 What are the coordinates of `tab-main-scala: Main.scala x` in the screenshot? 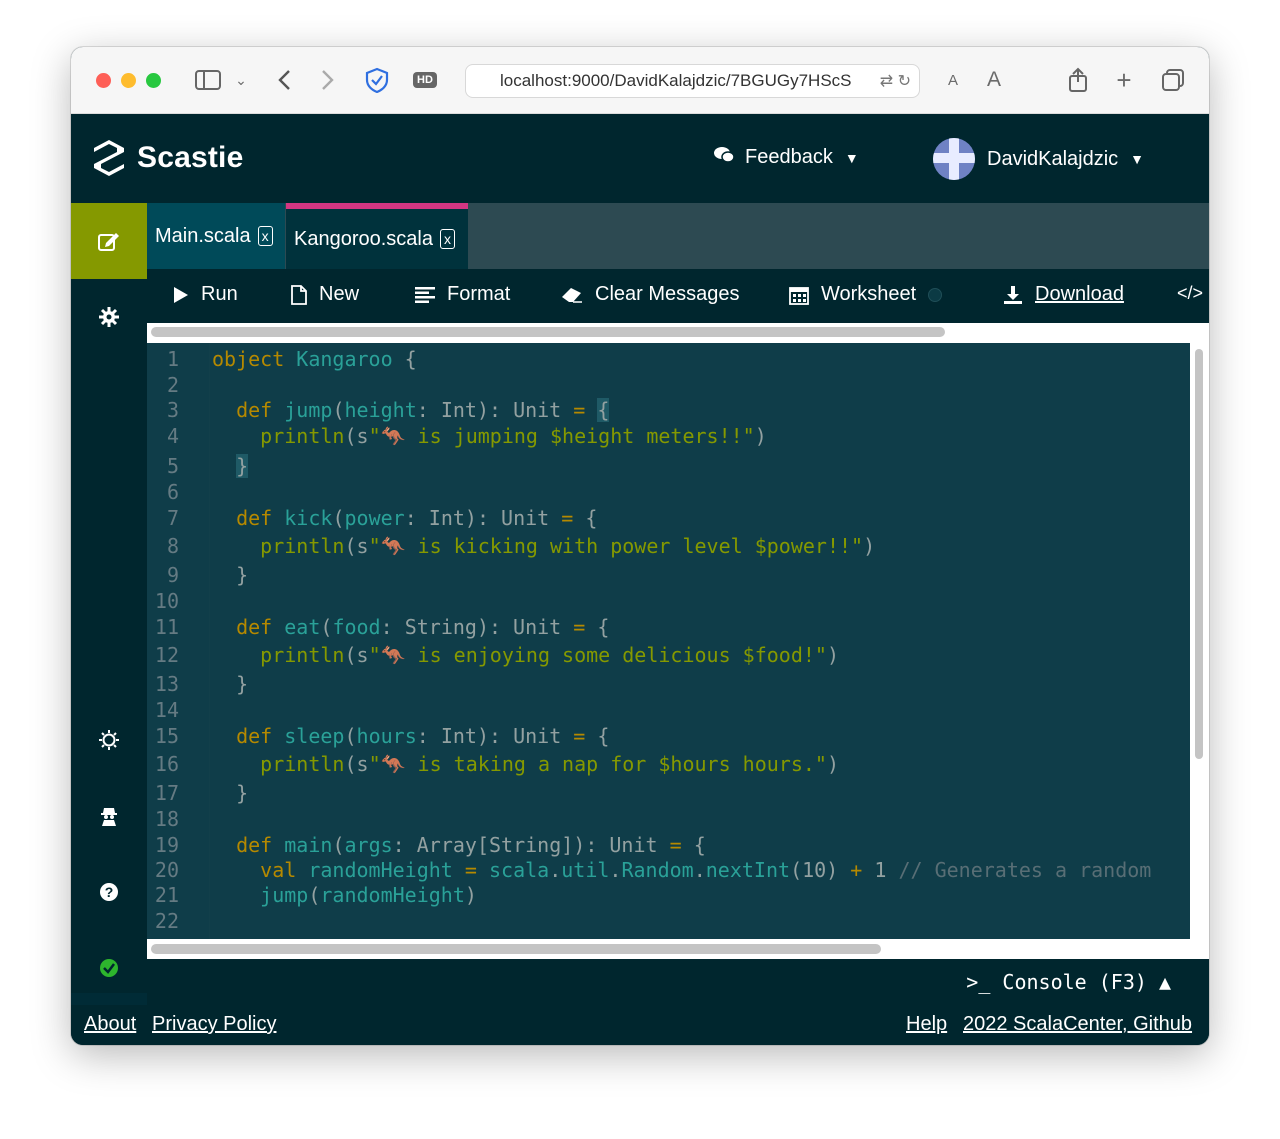 It's located at (216, 236).